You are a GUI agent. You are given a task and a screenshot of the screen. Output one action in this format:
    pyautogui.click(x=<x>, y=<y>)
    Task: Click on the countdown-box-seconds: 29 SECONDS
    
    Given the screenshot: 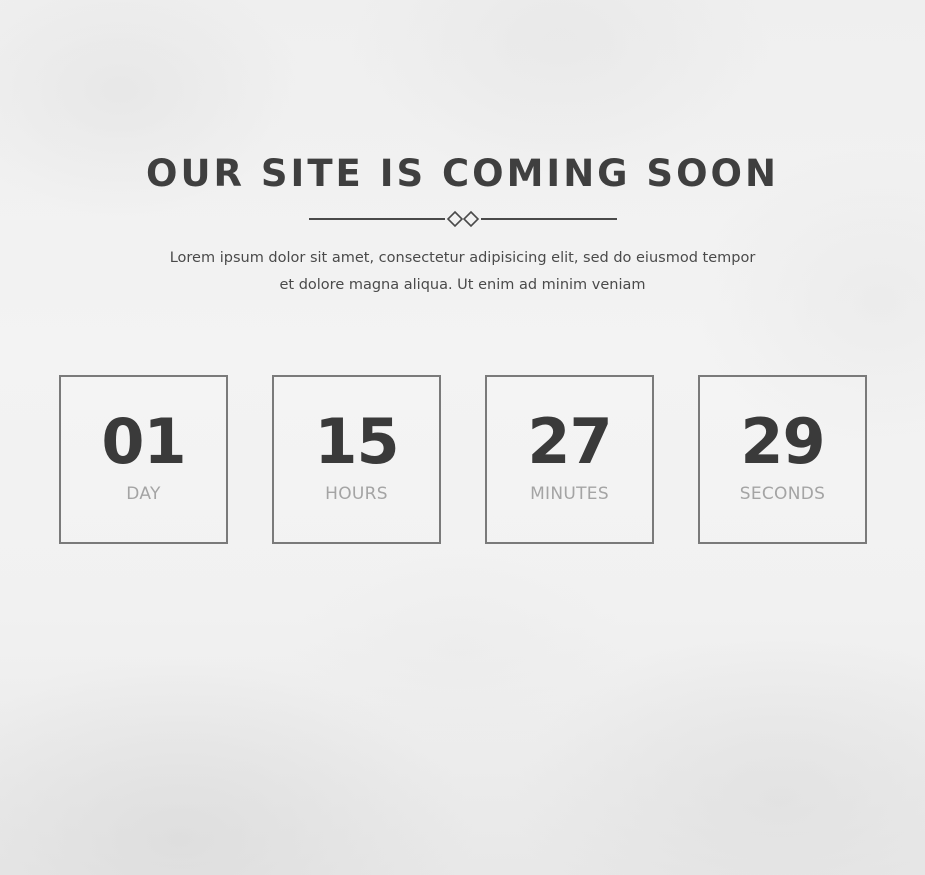 What is the action you would take?
    pyautogui.click(x=782, y=459)
    